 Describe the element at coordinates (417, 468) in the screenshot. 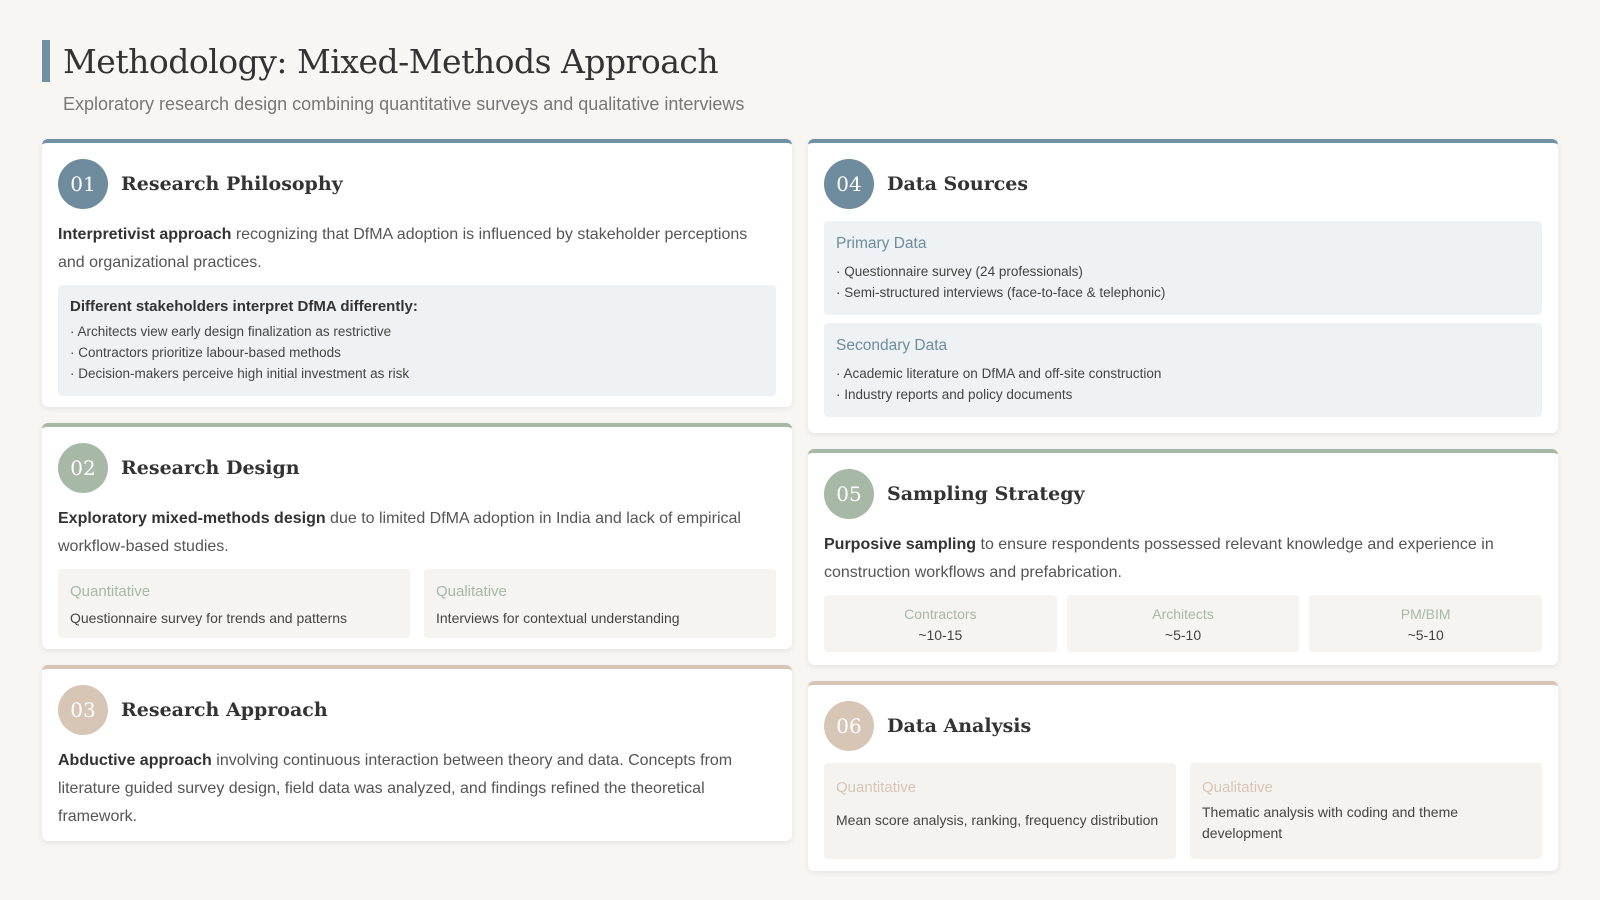

I see `card-header: 02 Research Design` at that location.